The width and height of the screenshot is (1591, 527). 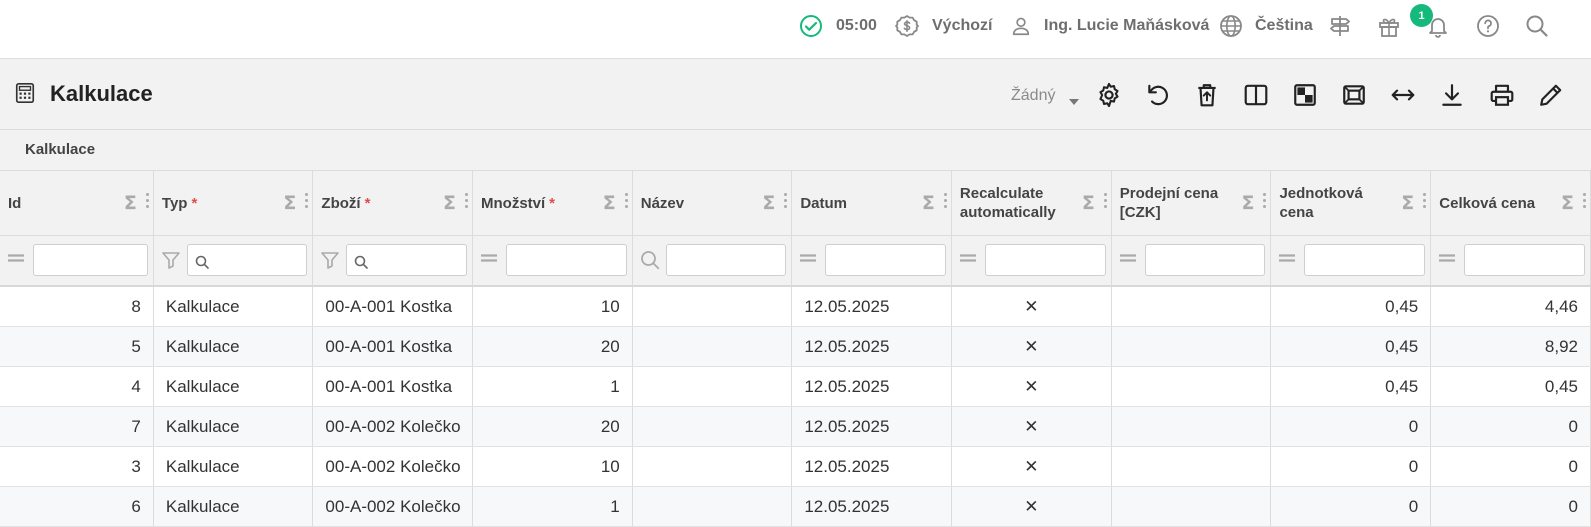 I want to click on print-icon, so click(x=1502, y=95).